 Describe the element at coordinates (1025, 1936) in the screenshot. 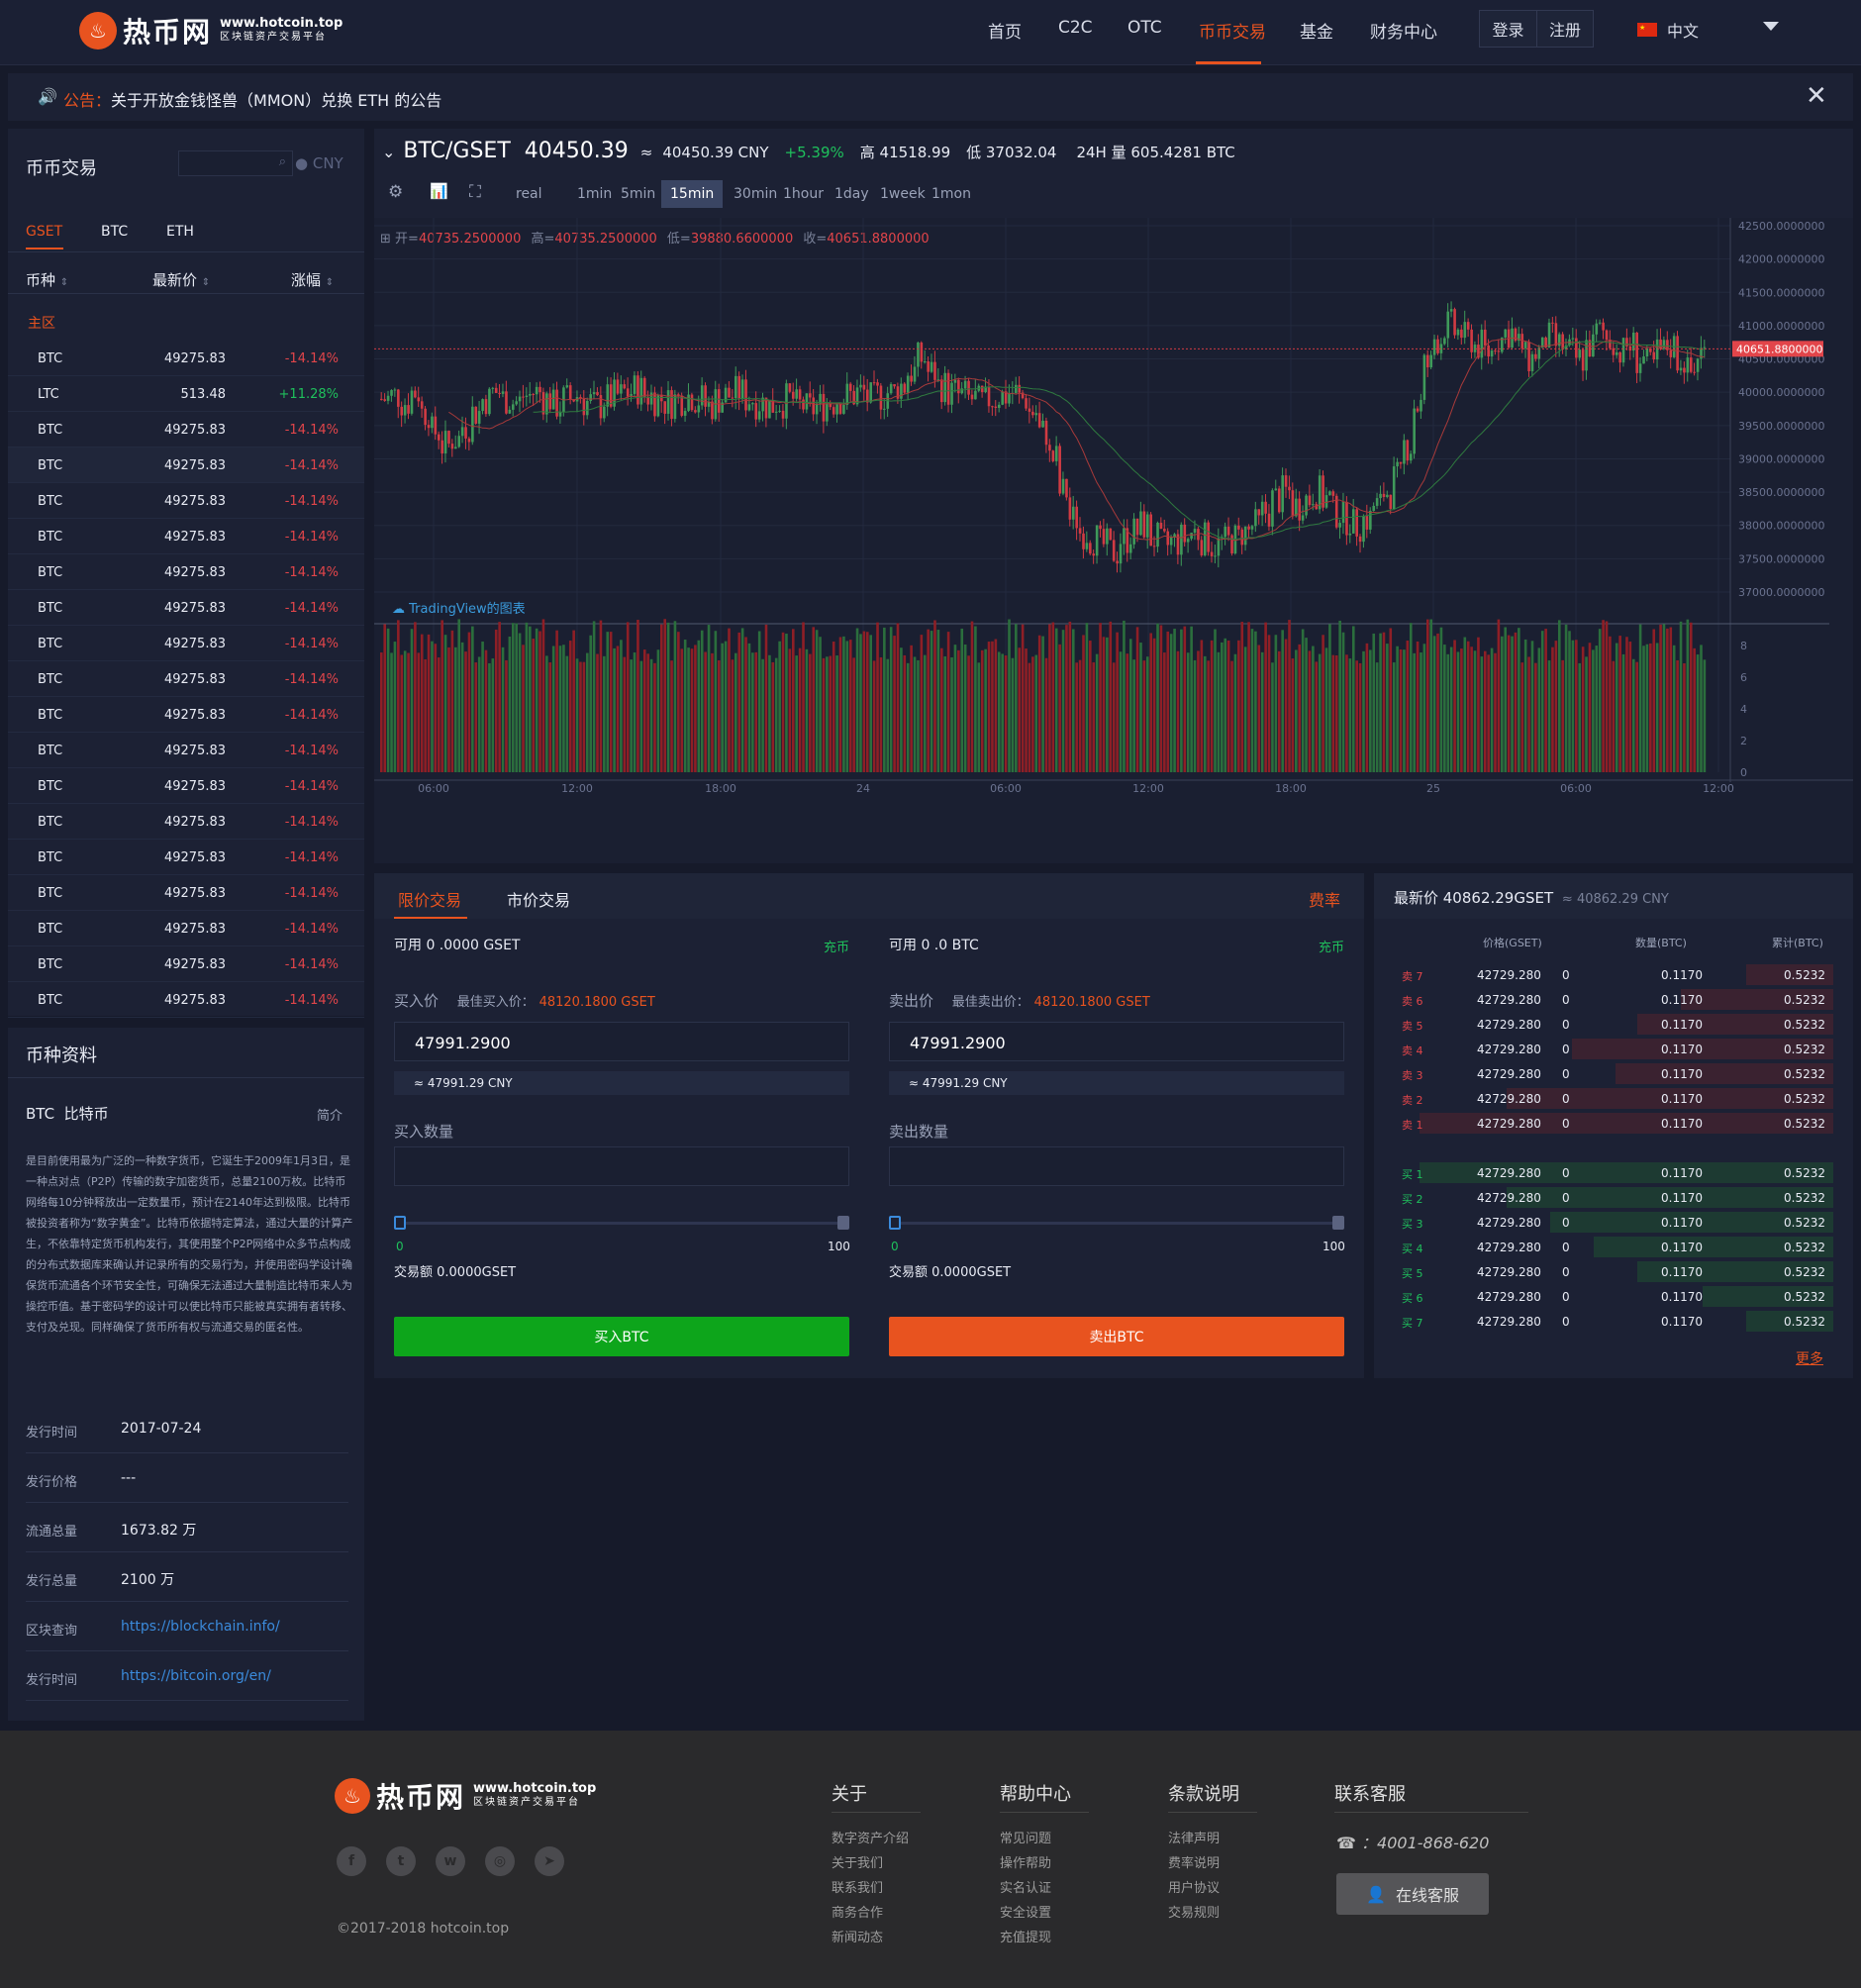

I see `footer-link: 充值提现` at that location.